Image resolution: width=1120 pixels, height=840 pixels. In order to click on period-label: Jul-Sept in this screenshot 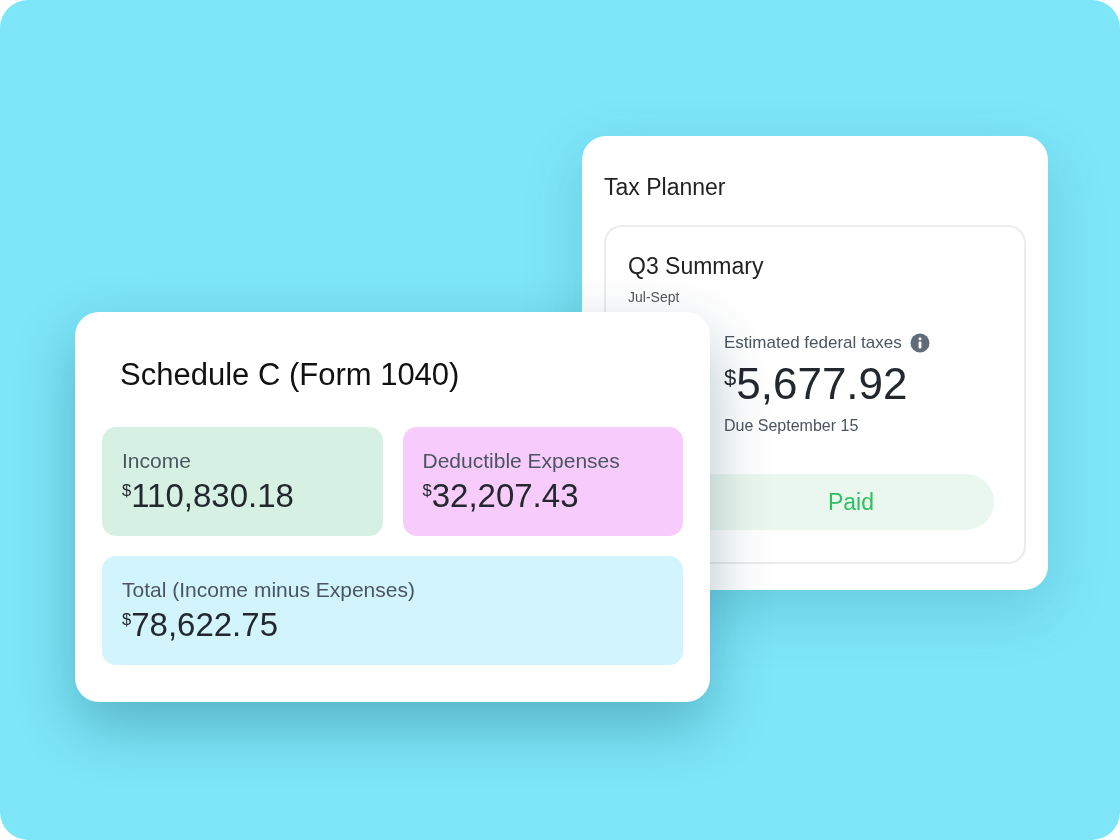, I will do `click(654, 297)`.